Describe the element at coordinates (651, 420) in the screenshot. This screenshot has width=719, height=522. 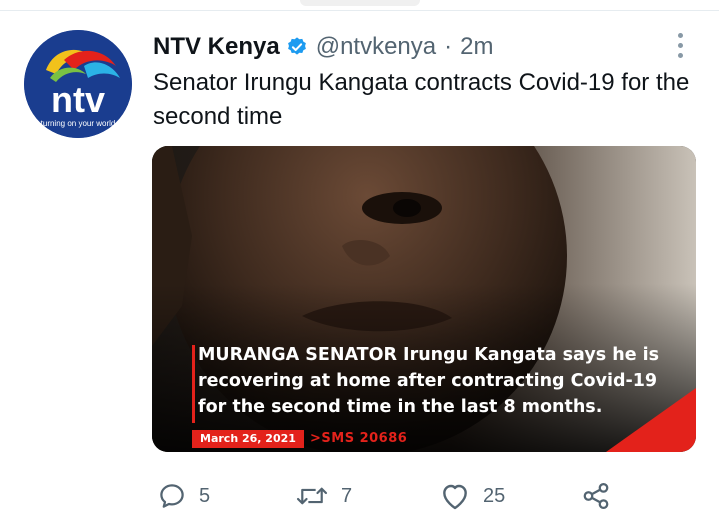
I see `media-corner-accent` at that location.